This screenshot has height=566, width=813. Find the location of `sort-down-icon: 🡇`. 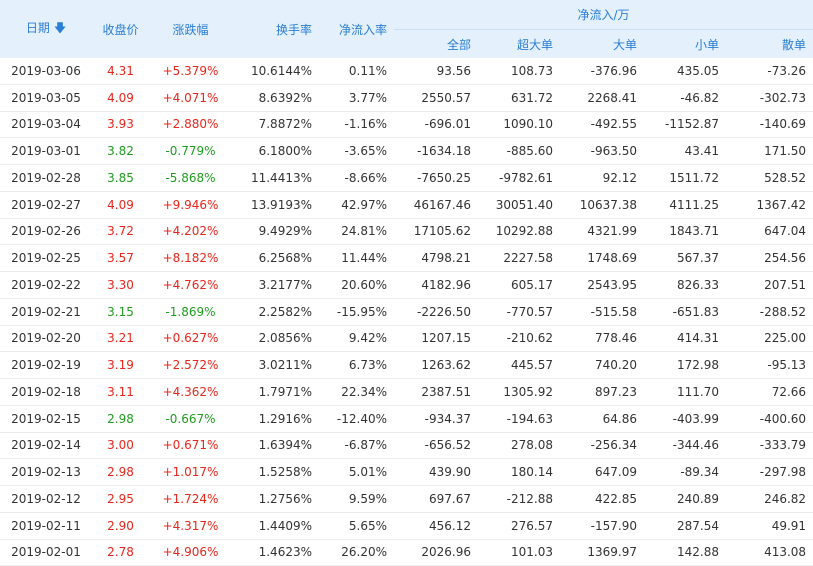

sort-down-icon: 🡇 is located at coordinates (60, 29).